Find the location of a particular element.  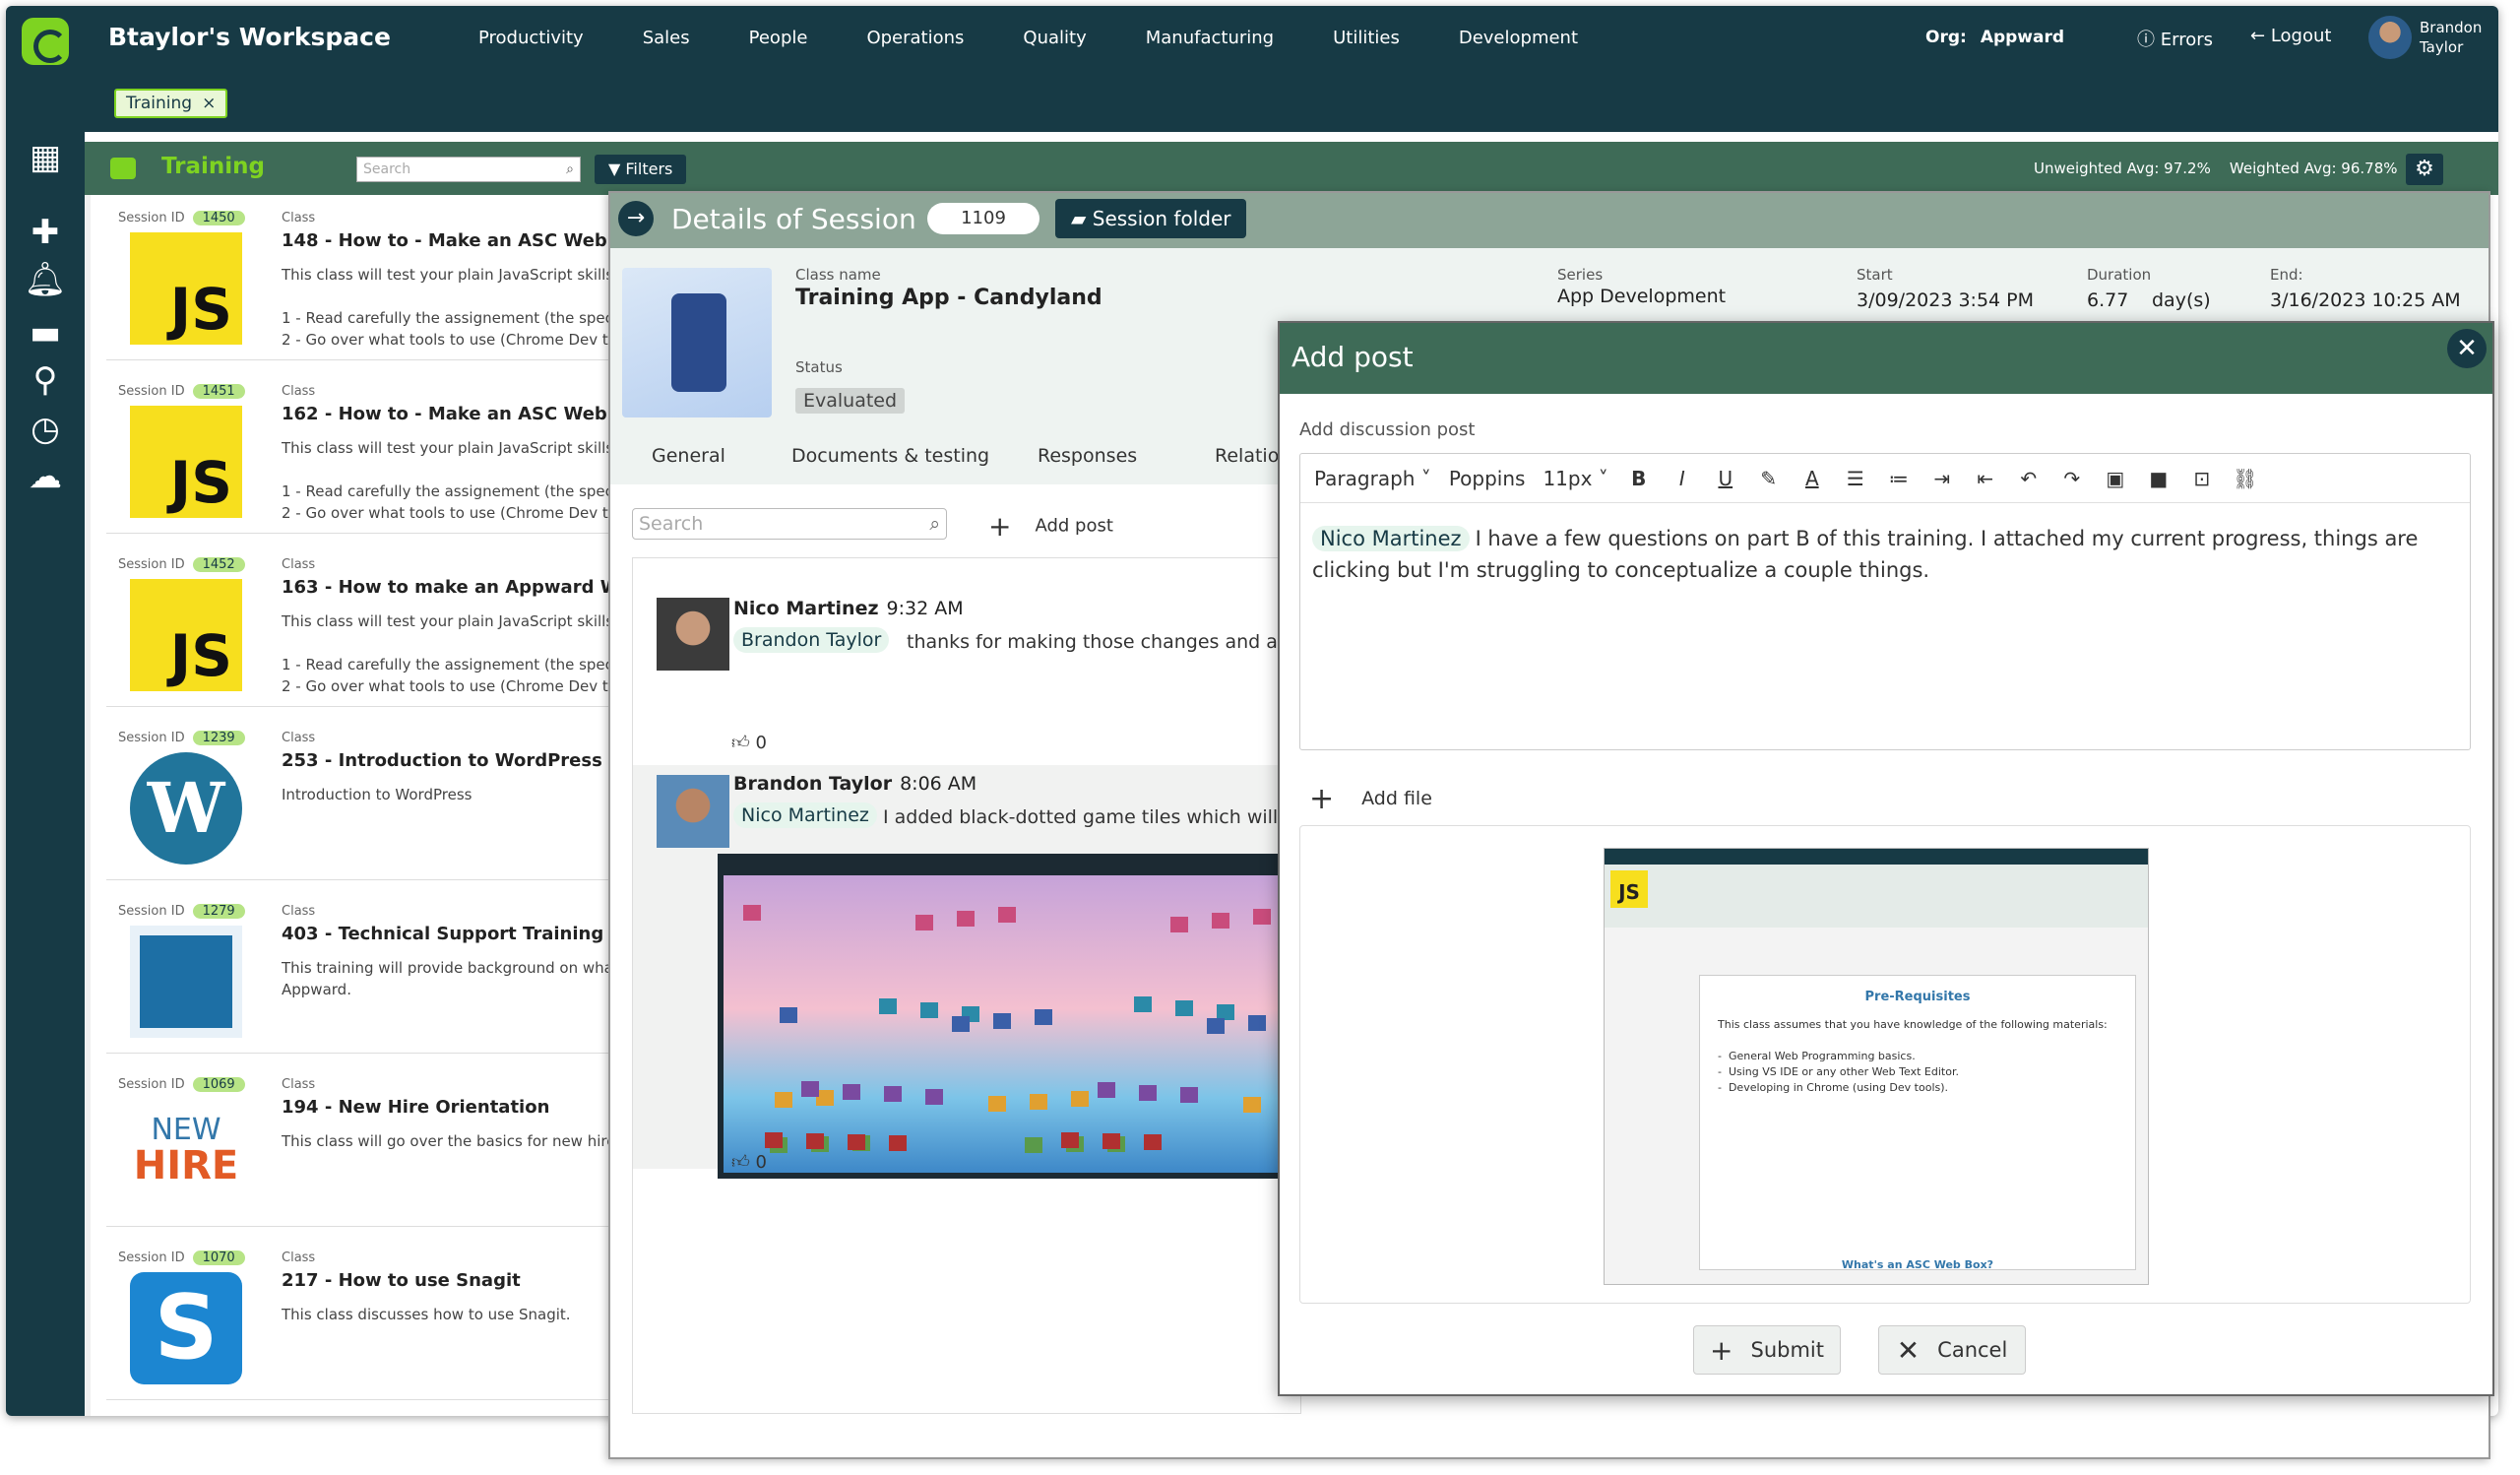

class-illustration is located at coordinates (697, 342).